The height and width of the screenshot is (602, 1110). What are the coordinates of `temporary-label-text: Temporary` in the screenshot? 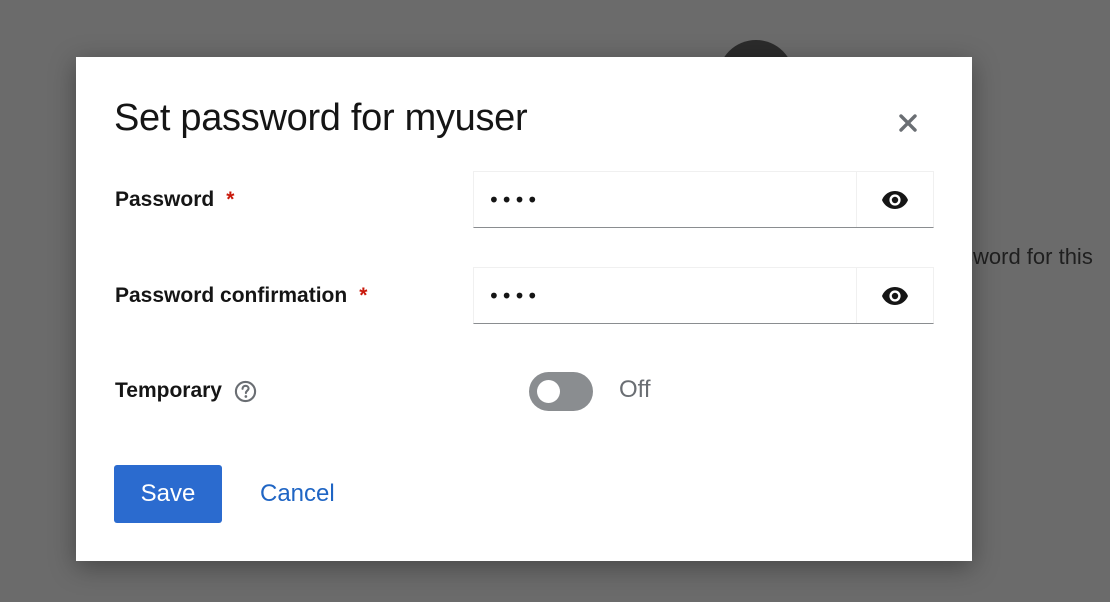 It's located at (168, 390).